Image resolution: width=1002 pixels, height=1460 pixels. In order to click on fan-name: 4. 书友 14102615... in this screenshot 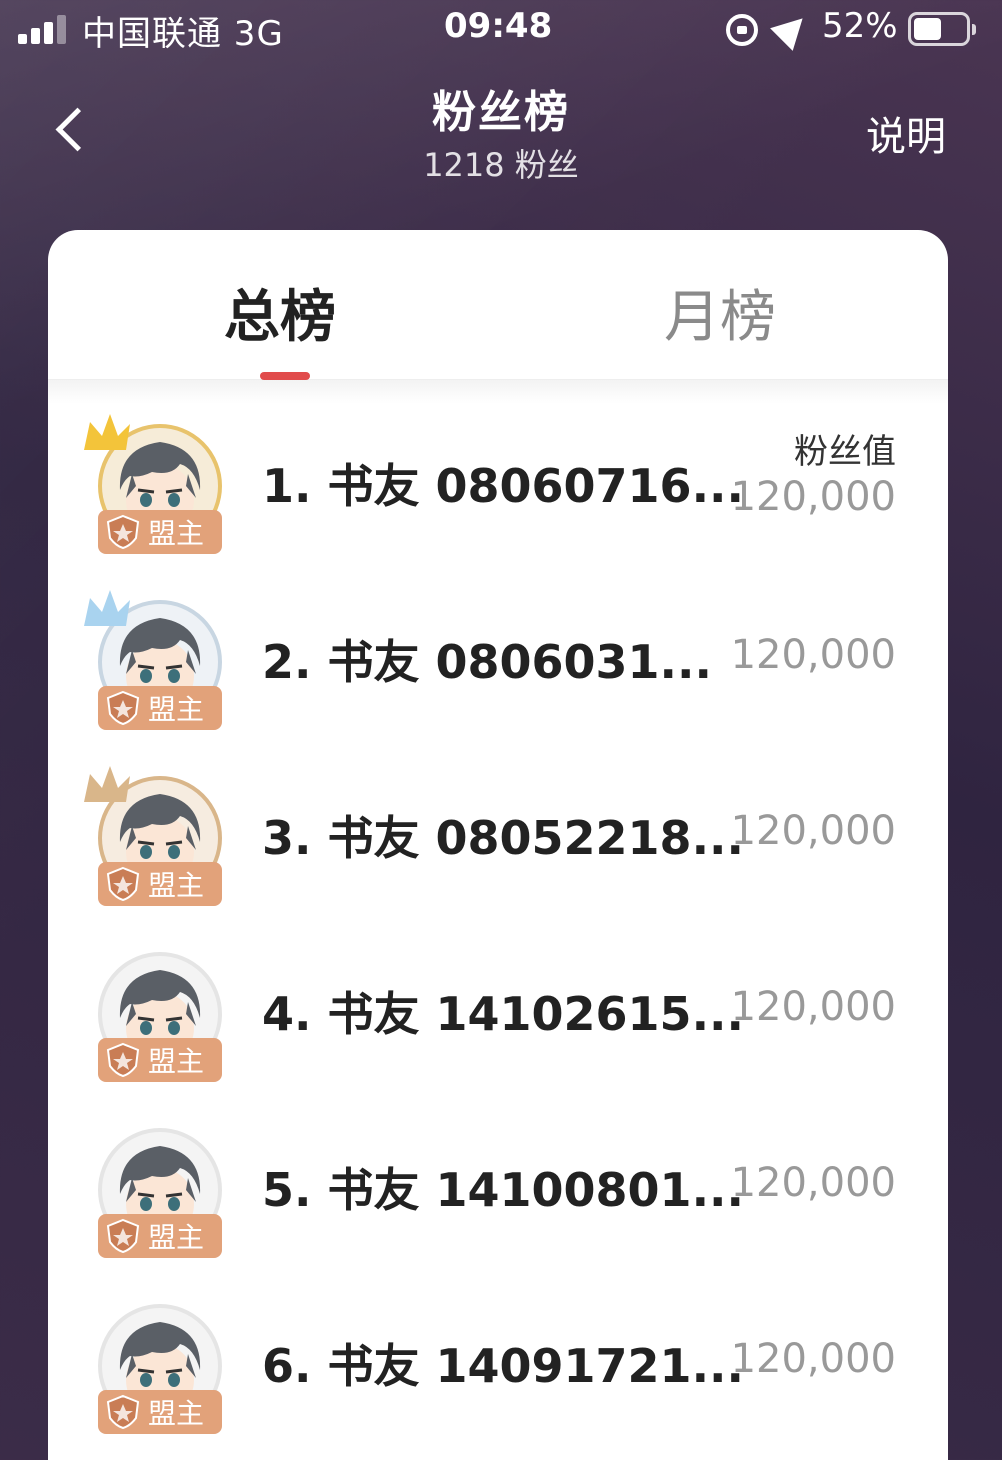, I will do `click(503, 1011)`.